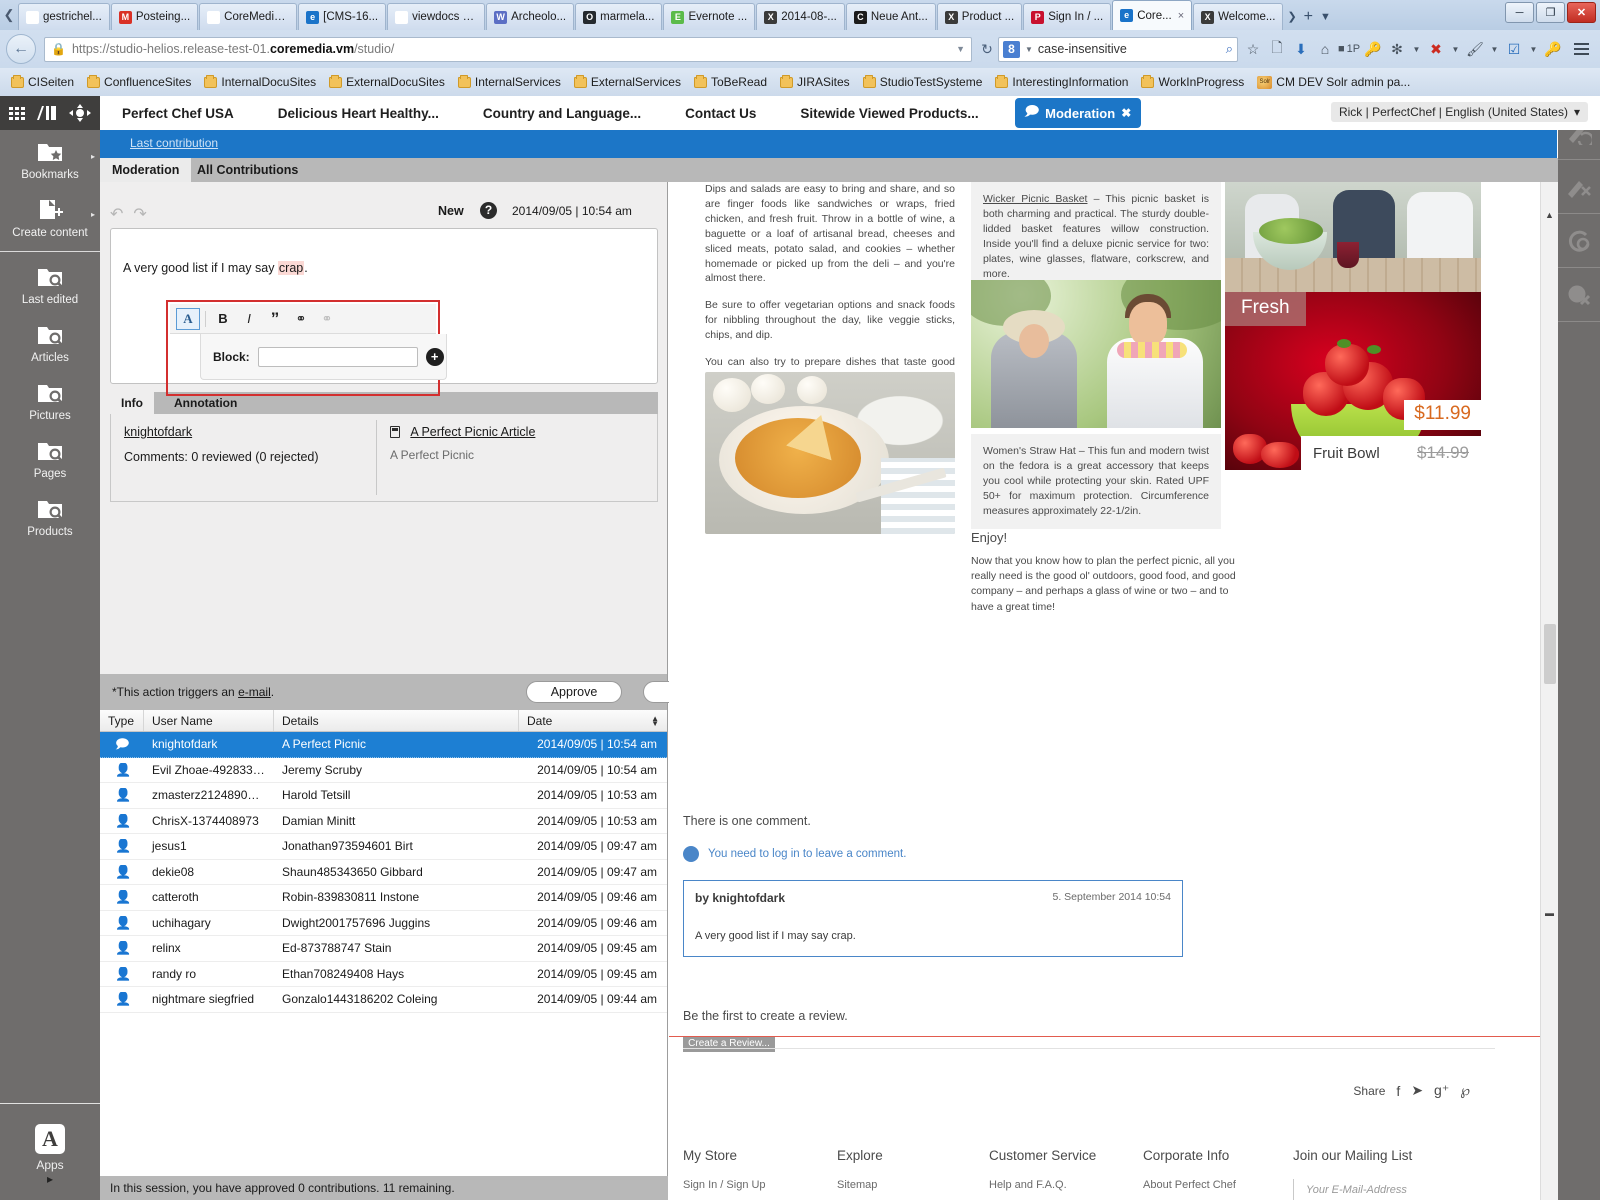  Describe the element at coordinates (275, 319) in the screenshot. I see `blockquote-icon: ”` at that location.